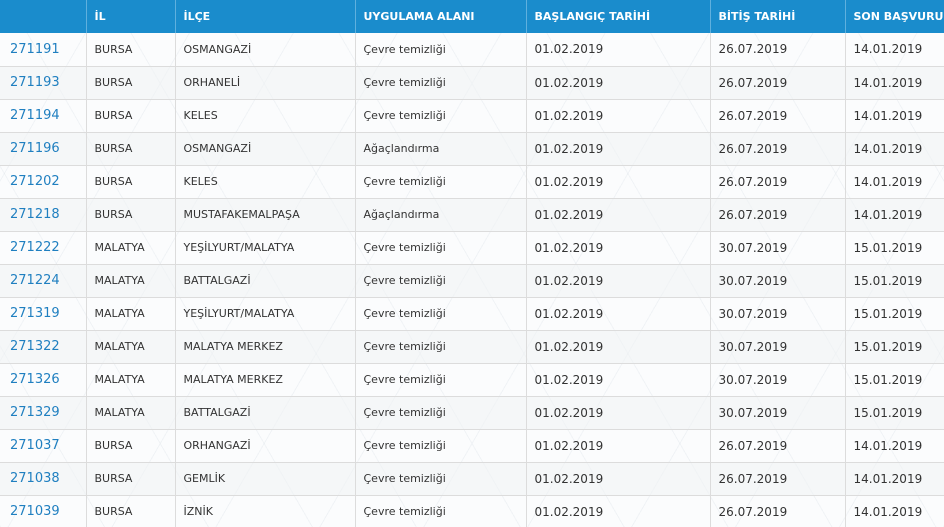 This screenshot has height=527, width=944. Describe the element at coordinates (265, 16) in the screenshot. I see `col-header-ilce: İLÇE` at that location.